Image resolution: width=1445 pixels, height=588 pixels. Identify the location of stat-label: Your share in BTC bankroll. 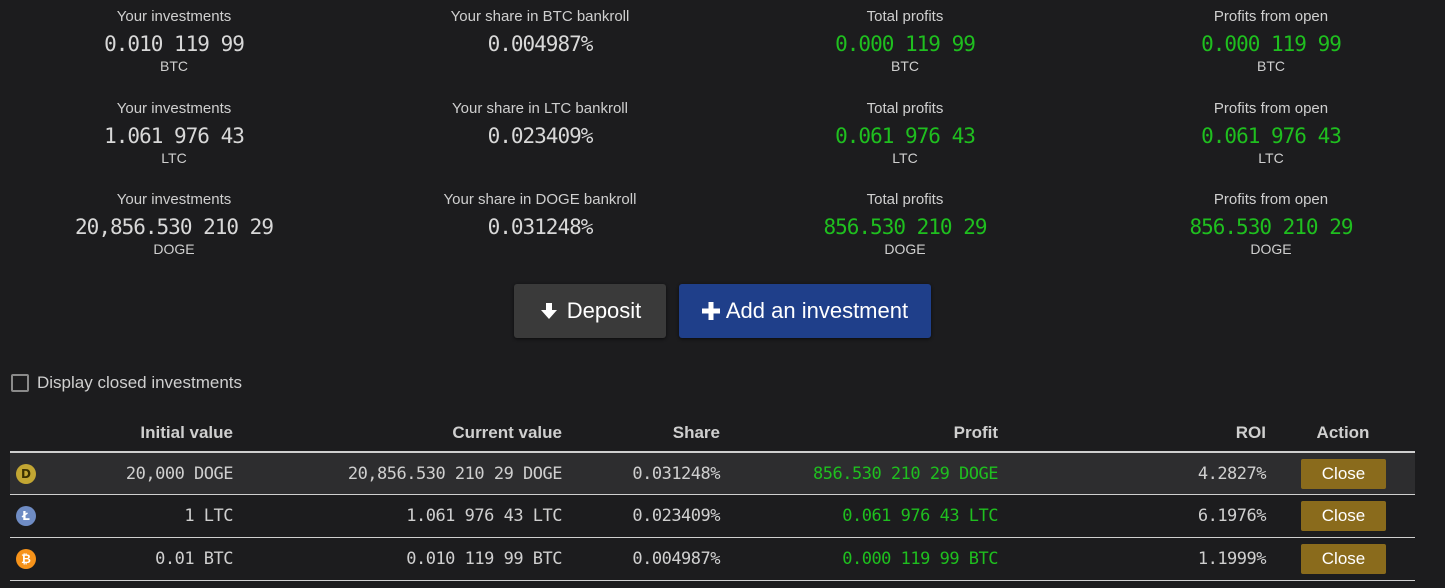
(540, 16).